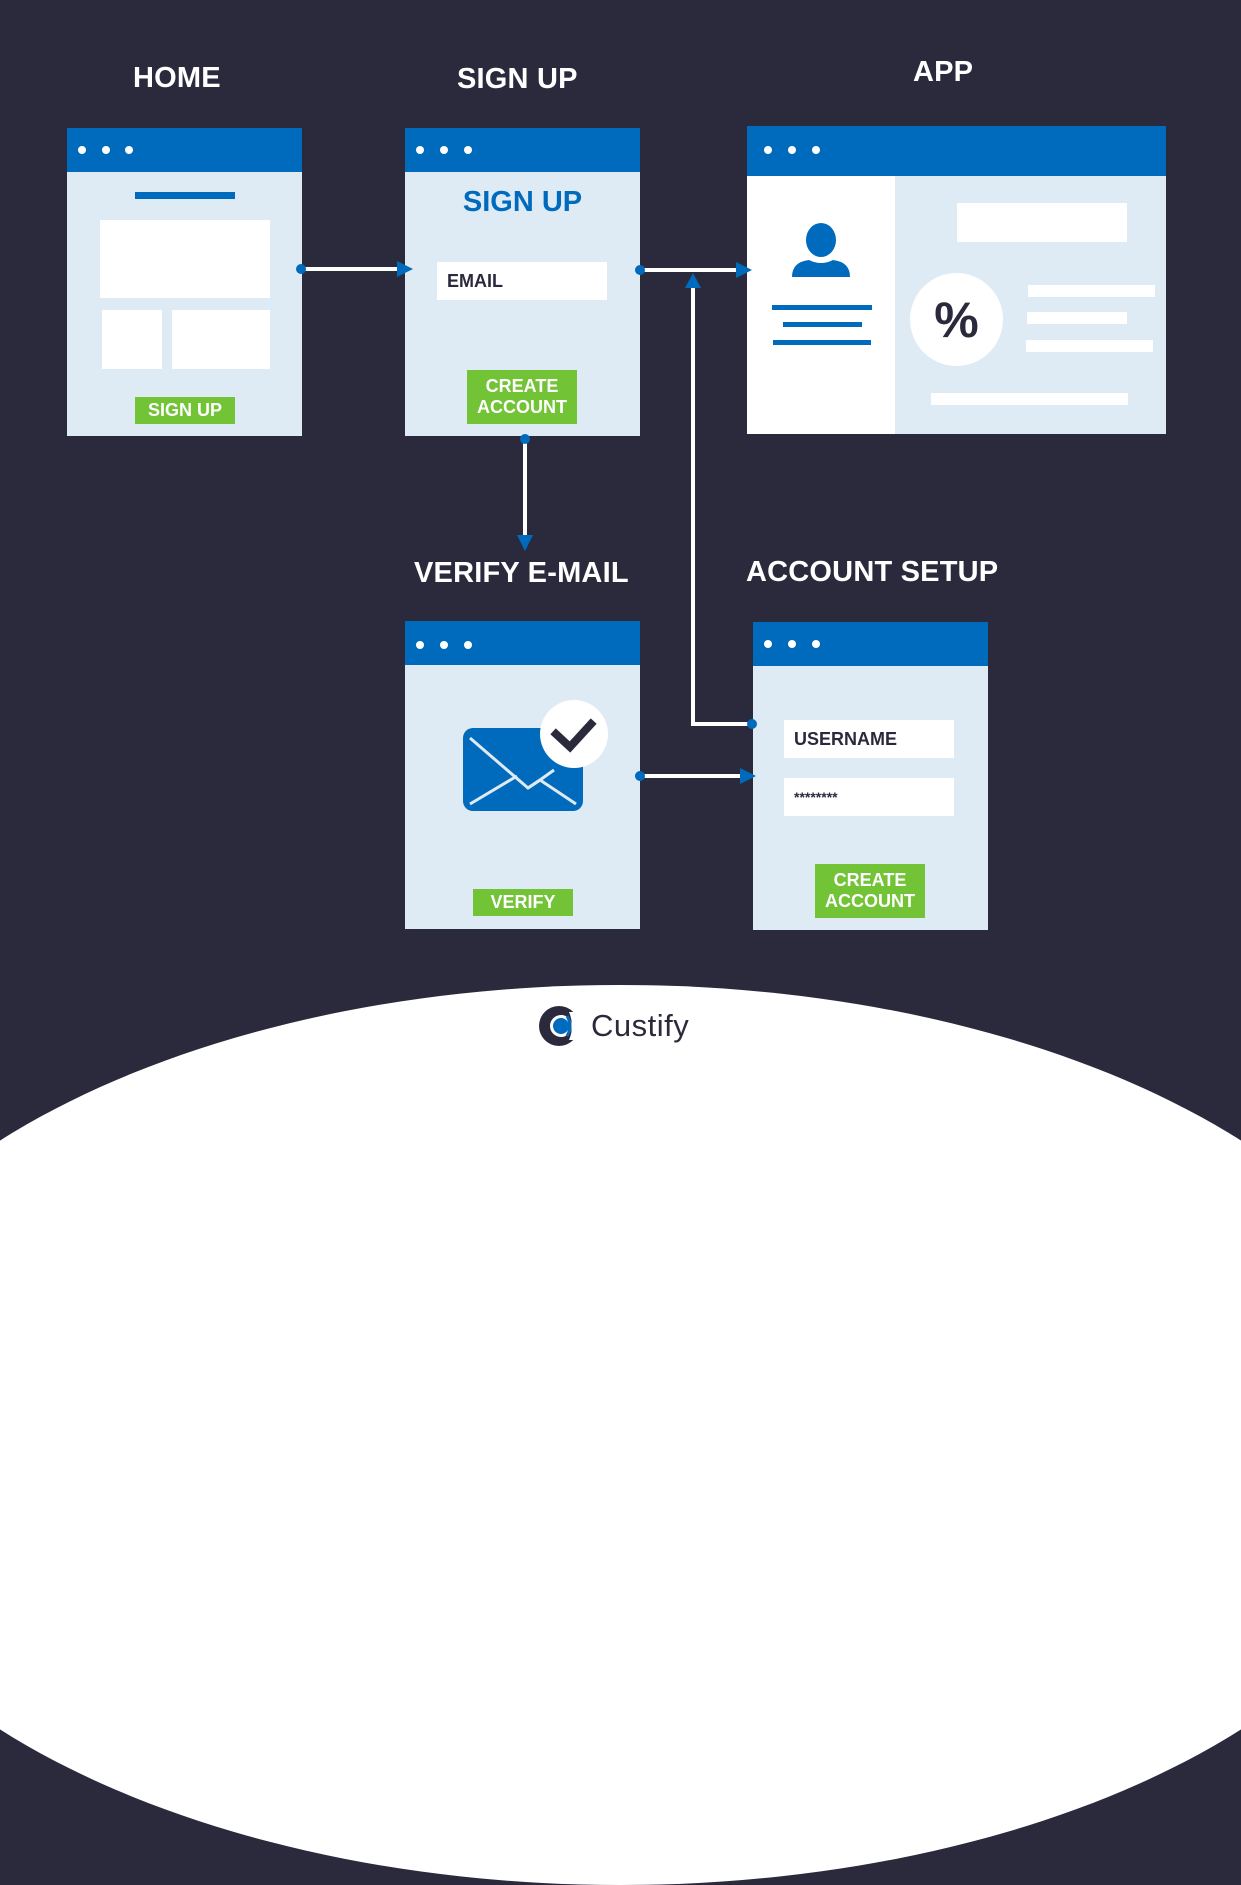  I want to click on connector-home-to-signup, so click(354, 269).